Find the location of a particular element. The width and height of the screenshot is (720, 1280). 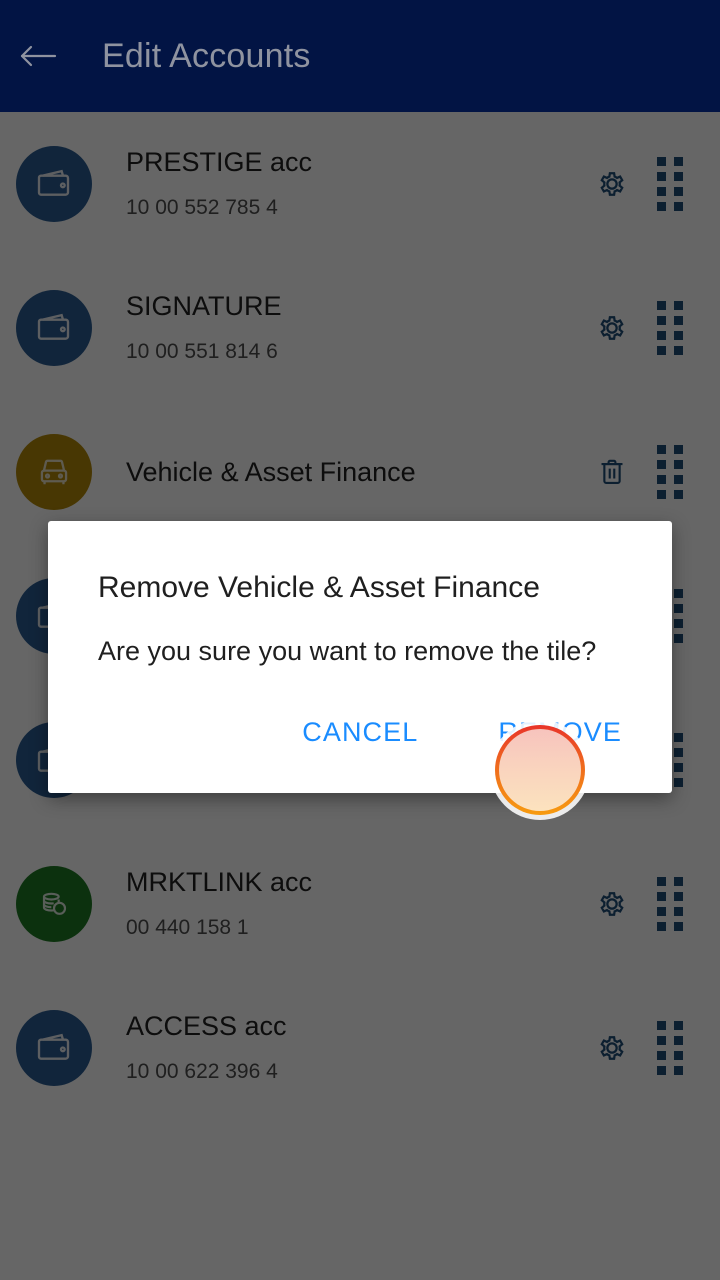

dialog-actions: CANCEL REMOVE is located at coordinates (368, 732).